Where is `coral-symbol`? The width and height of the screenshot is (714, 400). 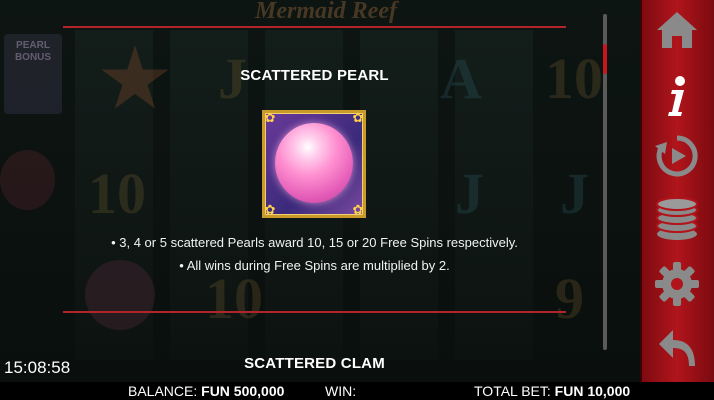
coral-symbol is located at coordinates (27, 180).